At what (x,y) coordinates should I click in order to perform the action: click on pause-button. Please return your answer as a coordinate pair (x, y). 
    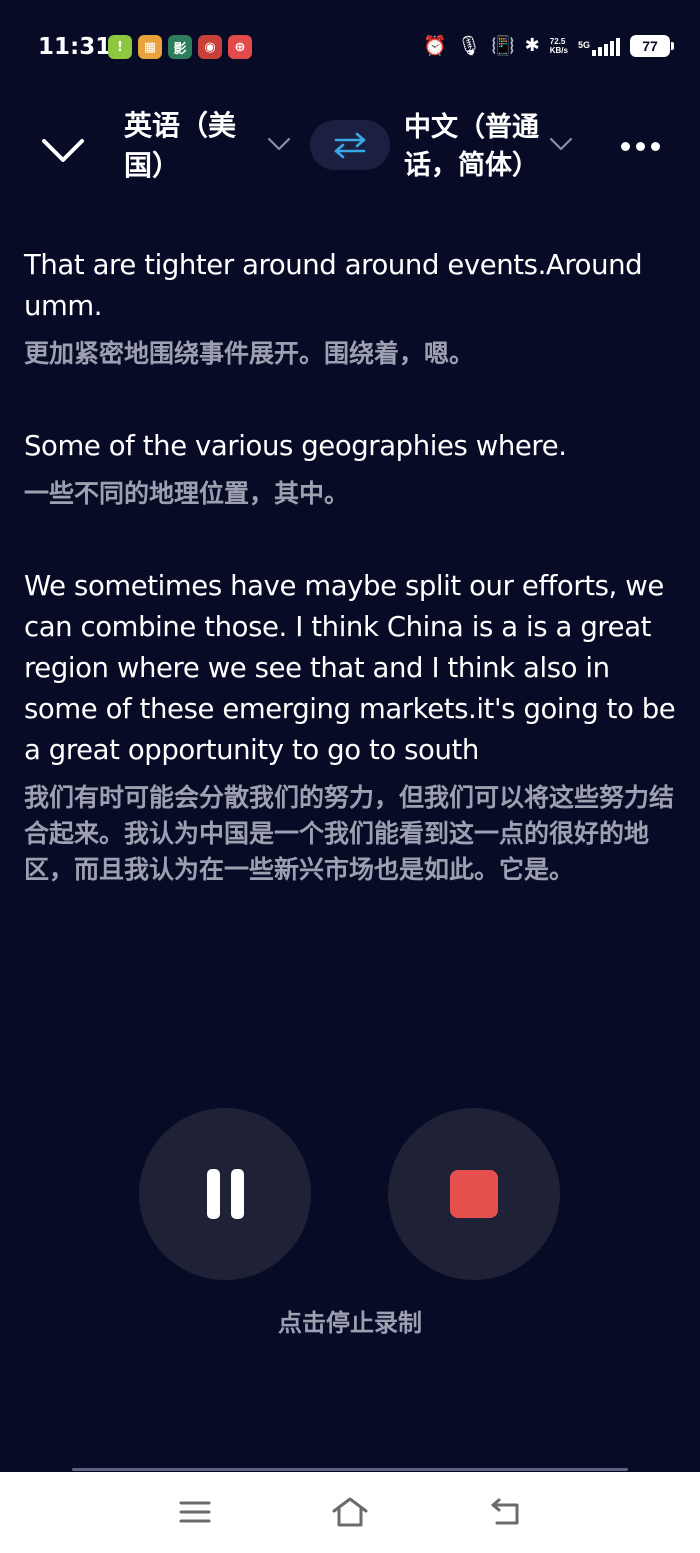
    Looking at the image, I should click on (225, 1194).